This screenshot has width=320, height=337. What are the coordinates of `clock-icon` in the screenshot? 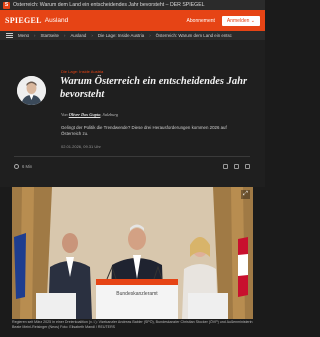 It's located at (16, 166).